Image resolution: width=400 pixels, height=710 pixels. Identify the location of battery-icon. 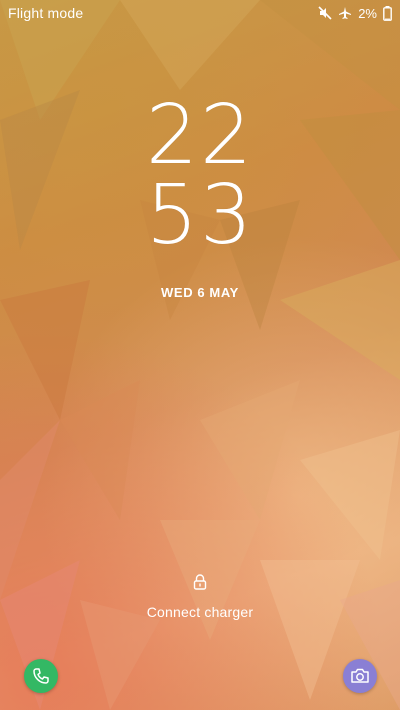
(387, 13).